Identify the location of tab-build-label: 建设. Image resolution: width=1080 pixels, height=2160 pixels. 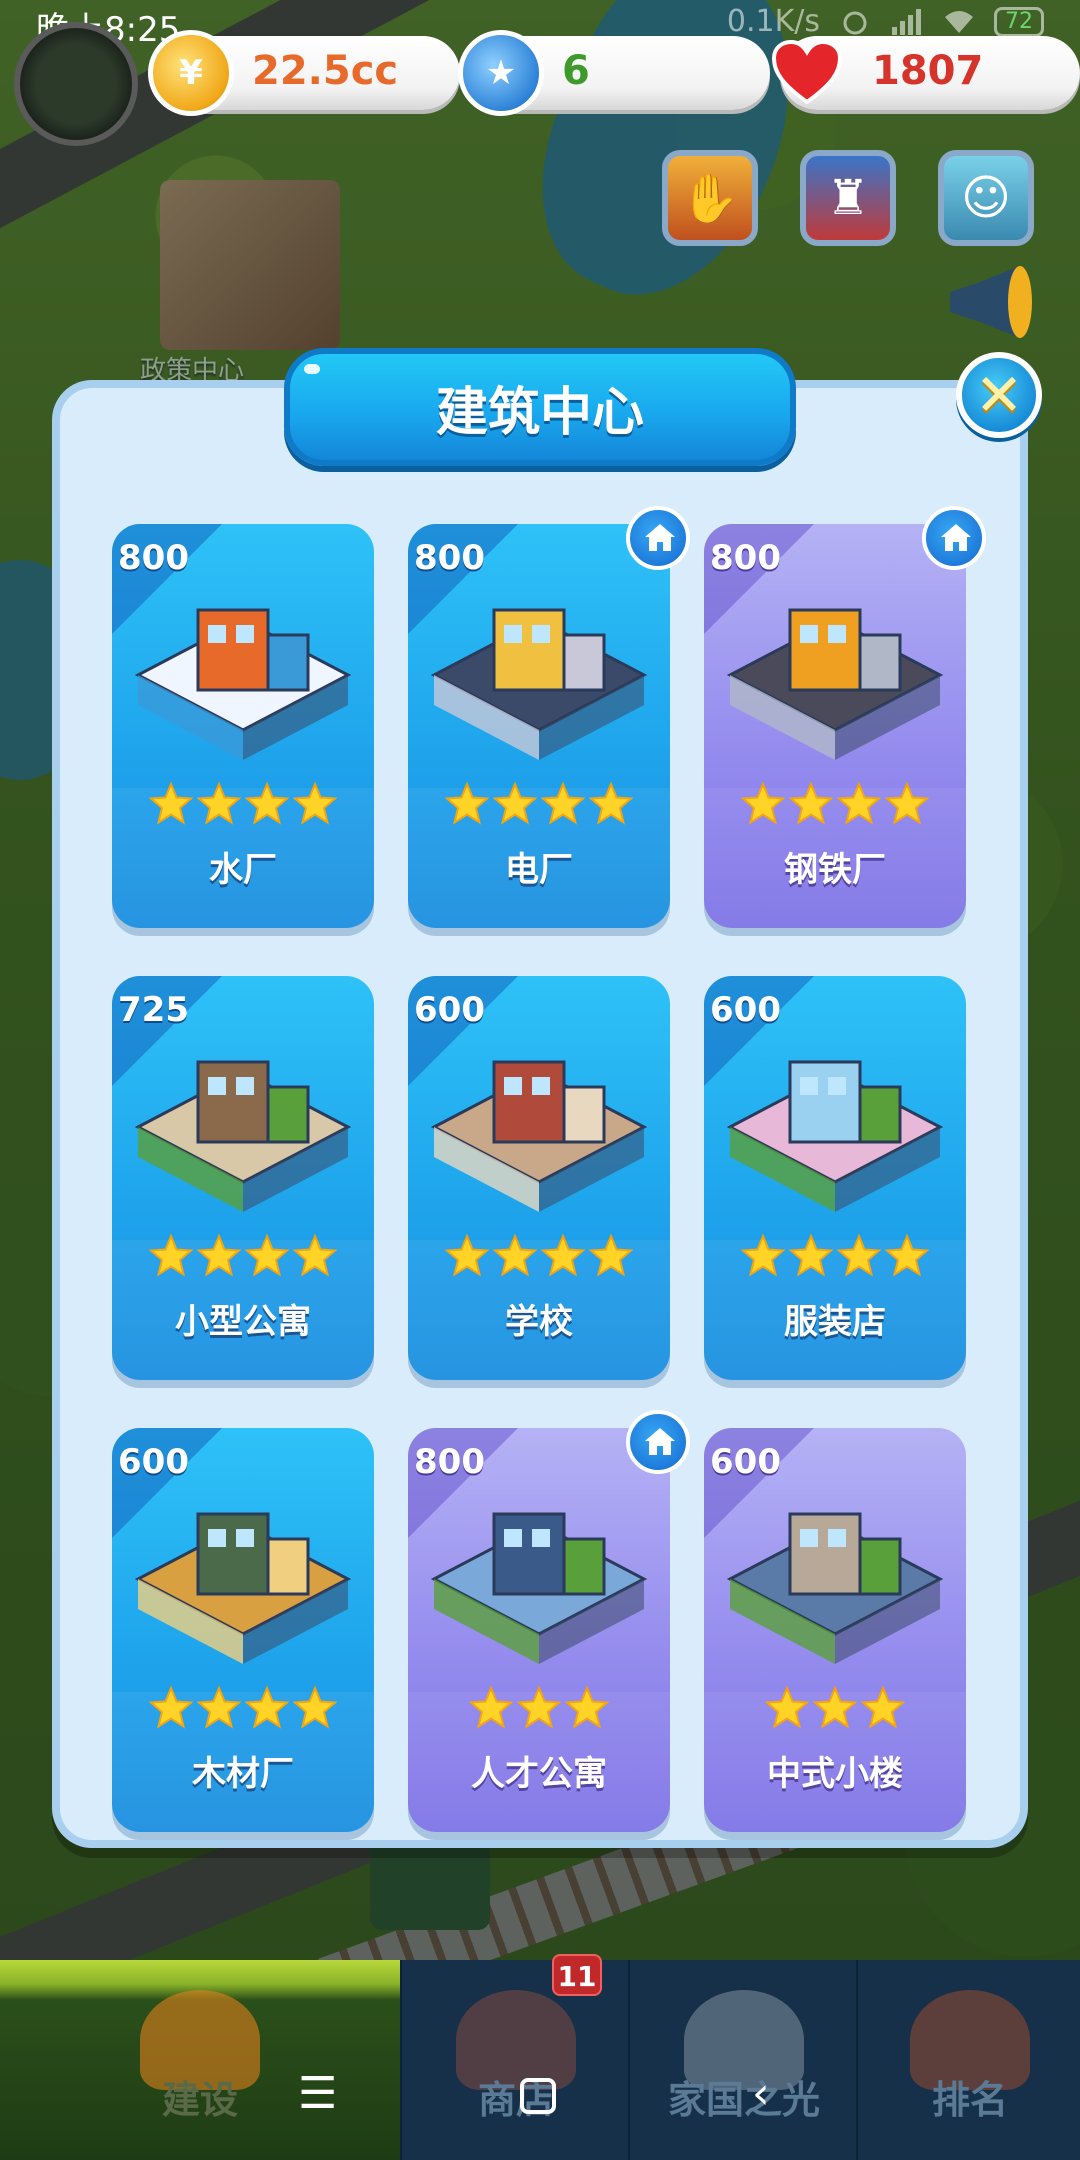
(199, 2100).